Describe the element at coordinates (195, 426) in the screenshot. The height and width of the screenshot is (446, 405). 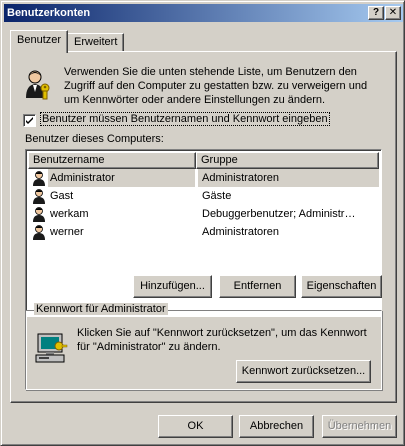
I see `ok-button: OK` at that location.